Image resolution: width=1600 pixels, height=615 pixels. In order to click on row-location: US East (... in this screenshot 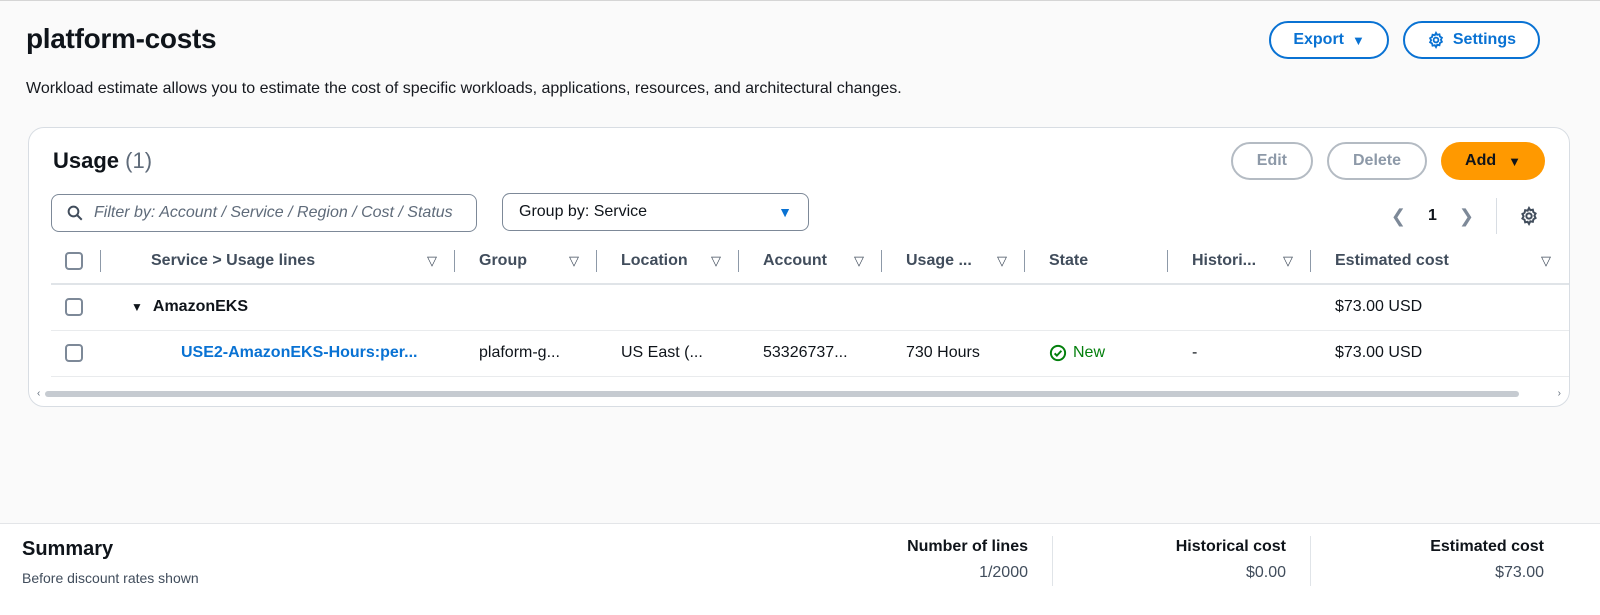, I will do `click(668, 353)`.